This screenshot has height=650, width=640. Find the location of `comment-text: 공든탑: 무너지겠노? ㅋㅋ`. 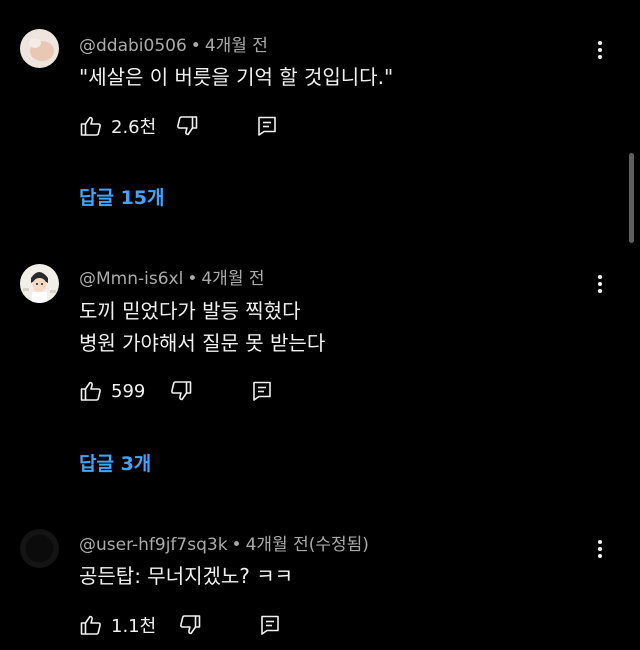

comment-text: 공든탑: 무너지겠노? ㅋㅋ is located at coordinates (186, 576).